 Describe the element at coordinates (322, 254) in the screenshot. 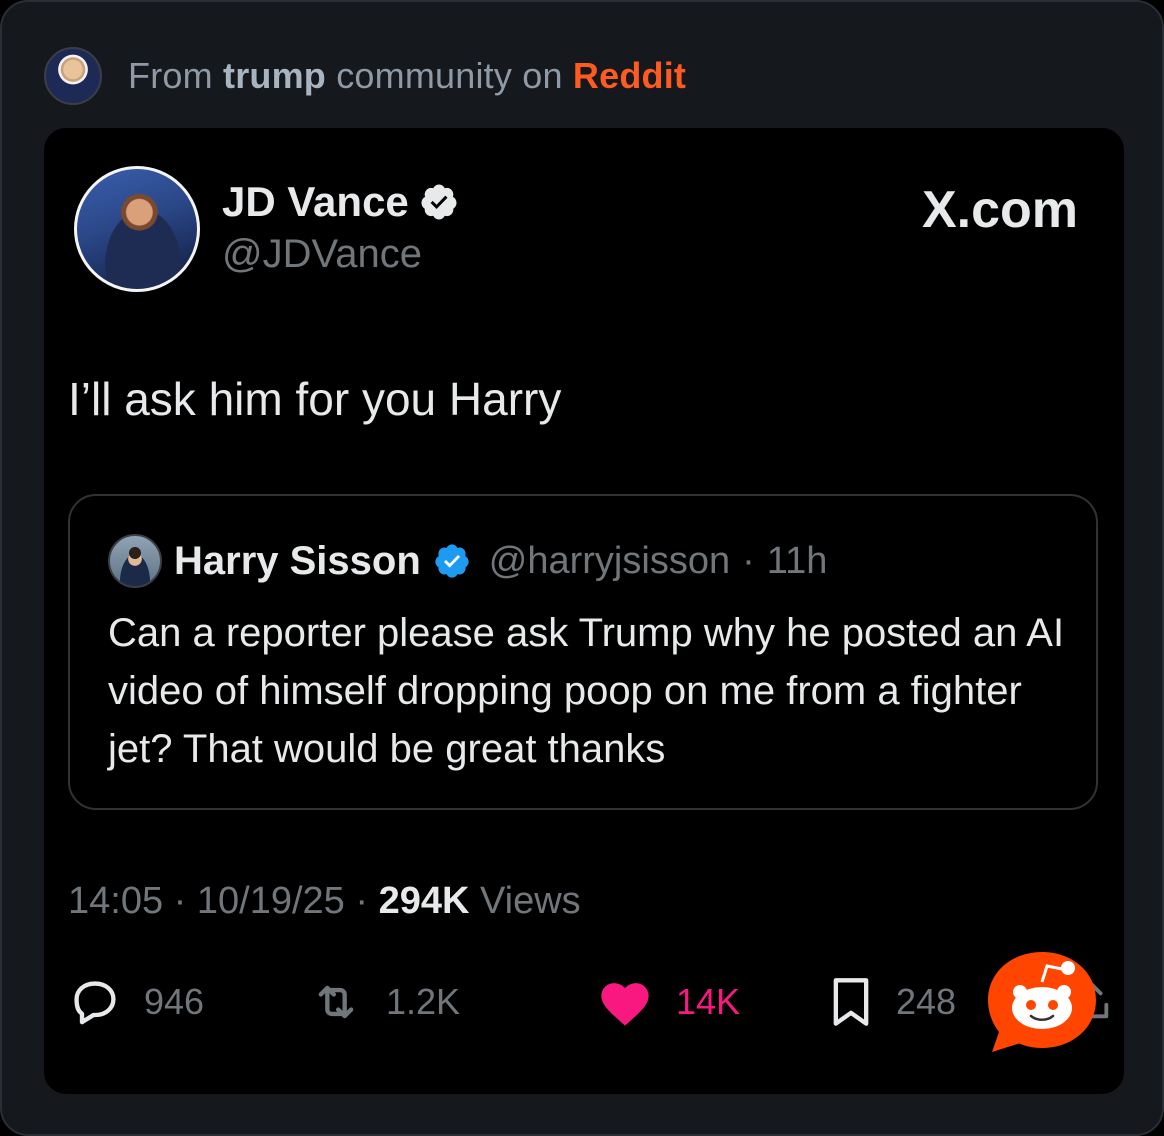

I see `author-handle: @JDVance` at that location.